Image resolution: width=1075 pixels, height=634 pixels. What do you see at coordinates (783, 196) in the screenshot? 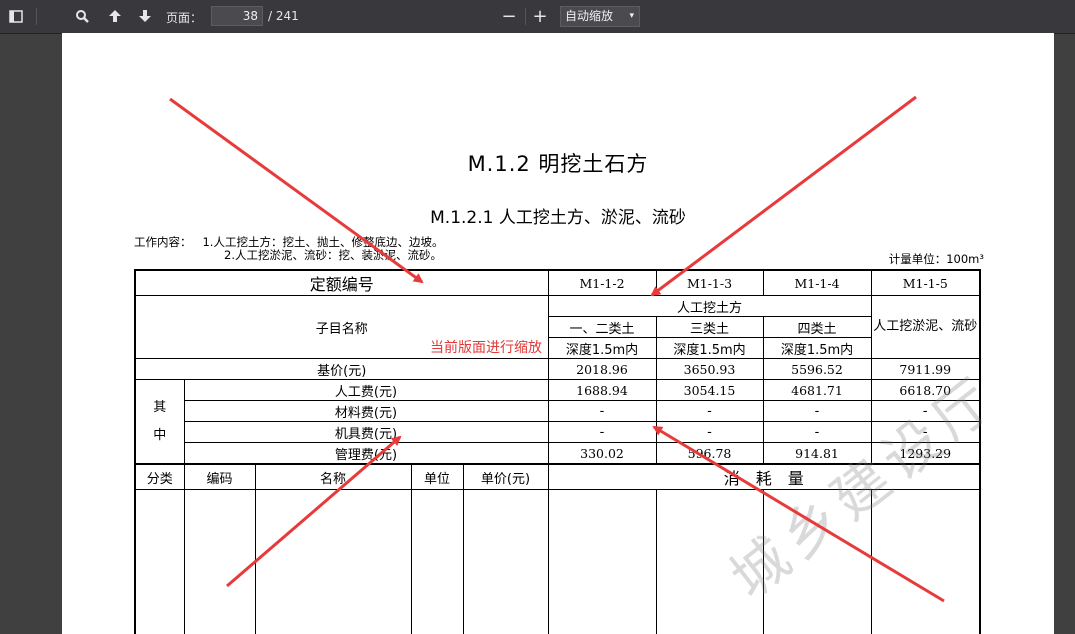
I see `arrow-top-right` at bounding box center [783, 196].